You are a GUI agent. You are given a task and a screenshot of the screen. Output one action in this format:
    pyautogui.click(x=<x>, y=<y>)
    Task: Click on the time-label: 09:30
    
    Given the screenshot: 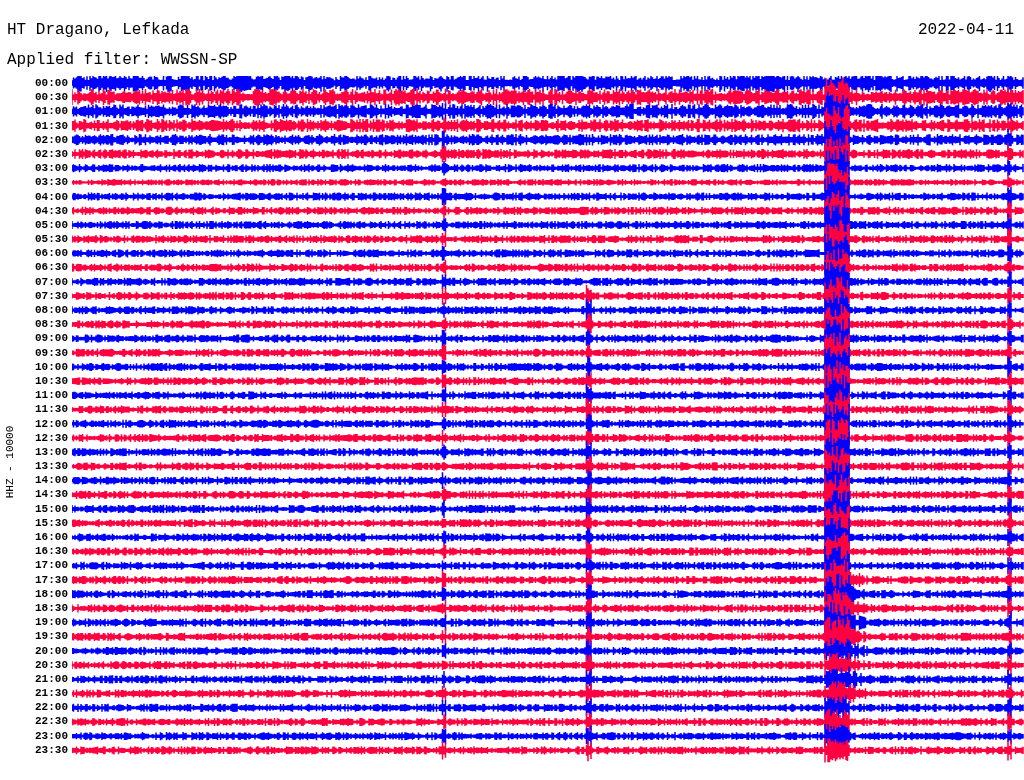 What is the action you would take?
    pyautogui.click(x=51, y=352)
    